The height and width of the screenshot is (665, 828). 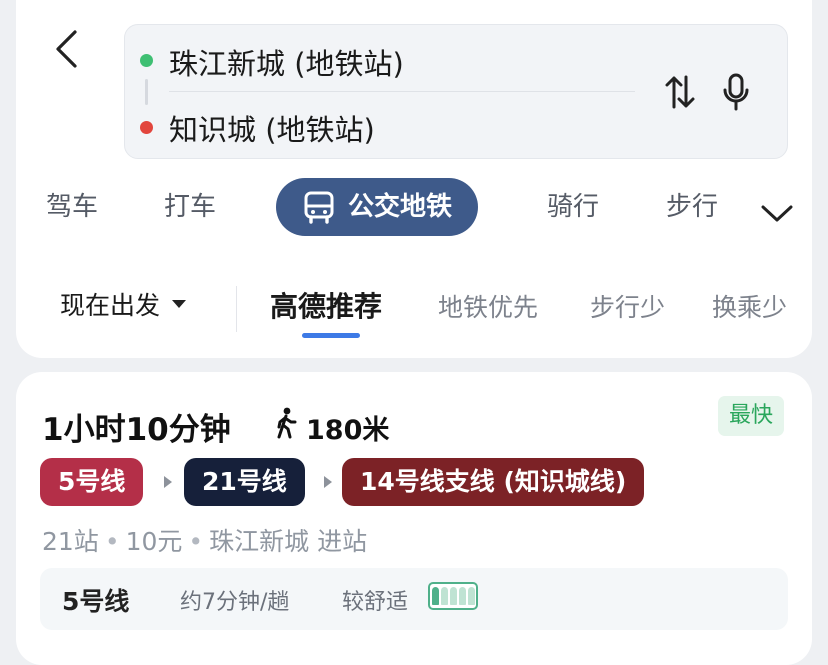 I want to click on swap-button, so click(x=680, y=92).